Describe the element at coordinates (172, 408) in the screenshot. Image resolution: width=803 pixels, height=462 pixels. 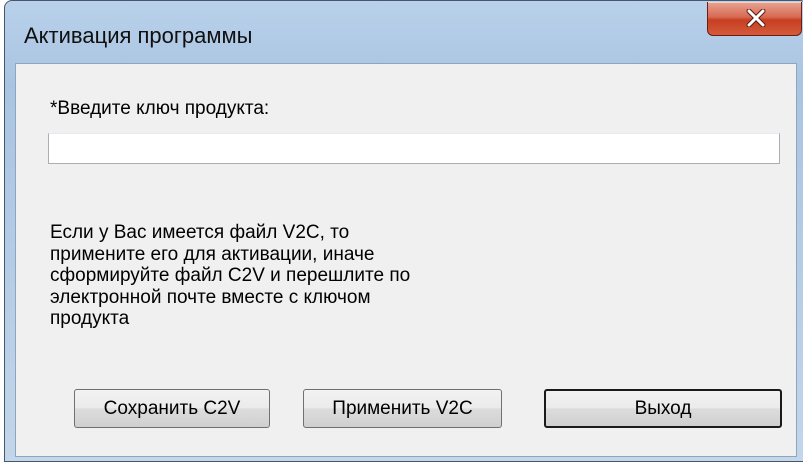
I see `save-c2v-button: Сохранить C2V` at that location.